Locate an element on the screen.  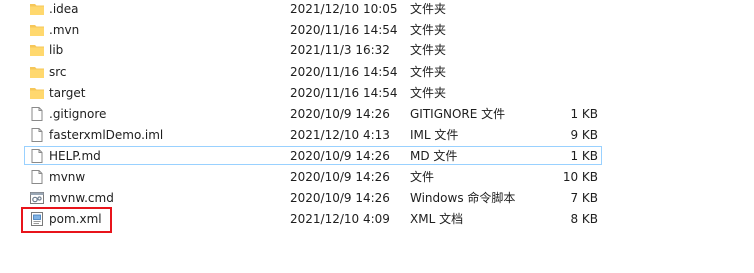
file-row-help-md: HELP.md 2020/10/9 14:26 MD 文件 1 KB is located at coordinates (313, 155).